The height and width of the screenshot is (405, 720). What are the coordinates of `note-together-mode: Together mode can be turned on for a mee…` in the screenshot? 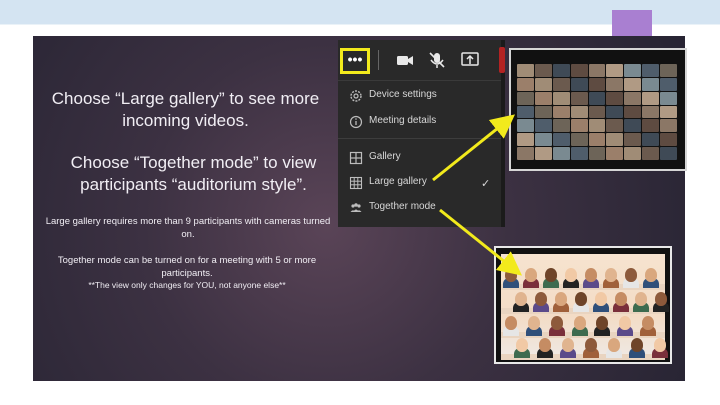 It's located at (187, 267).